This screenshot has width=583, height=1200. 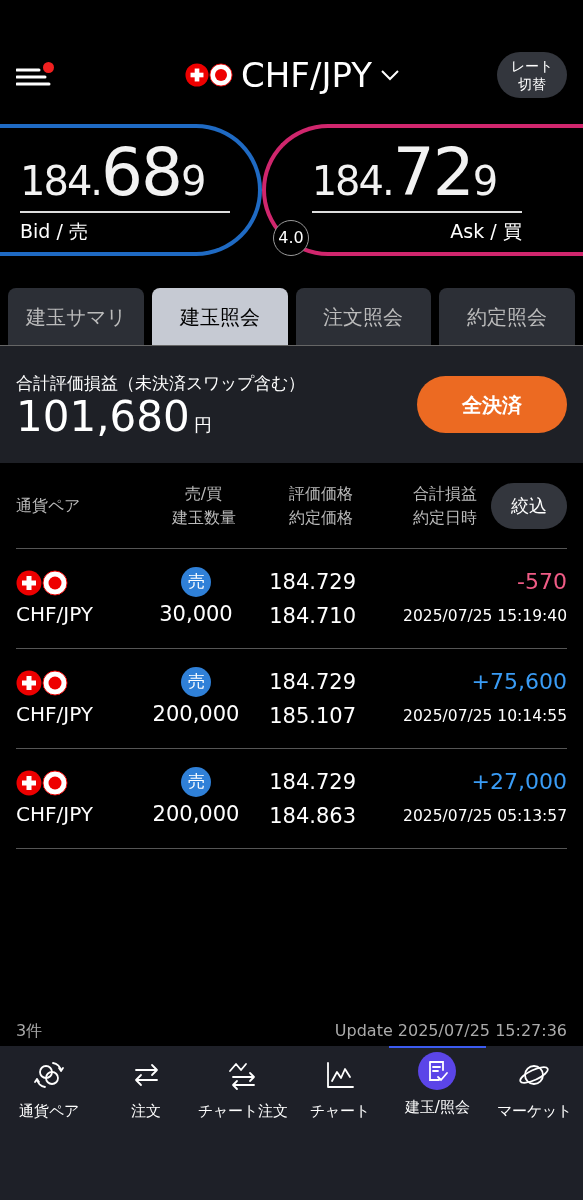 I want to click on nav-tab: 注文, so click(x=146, y=1087).